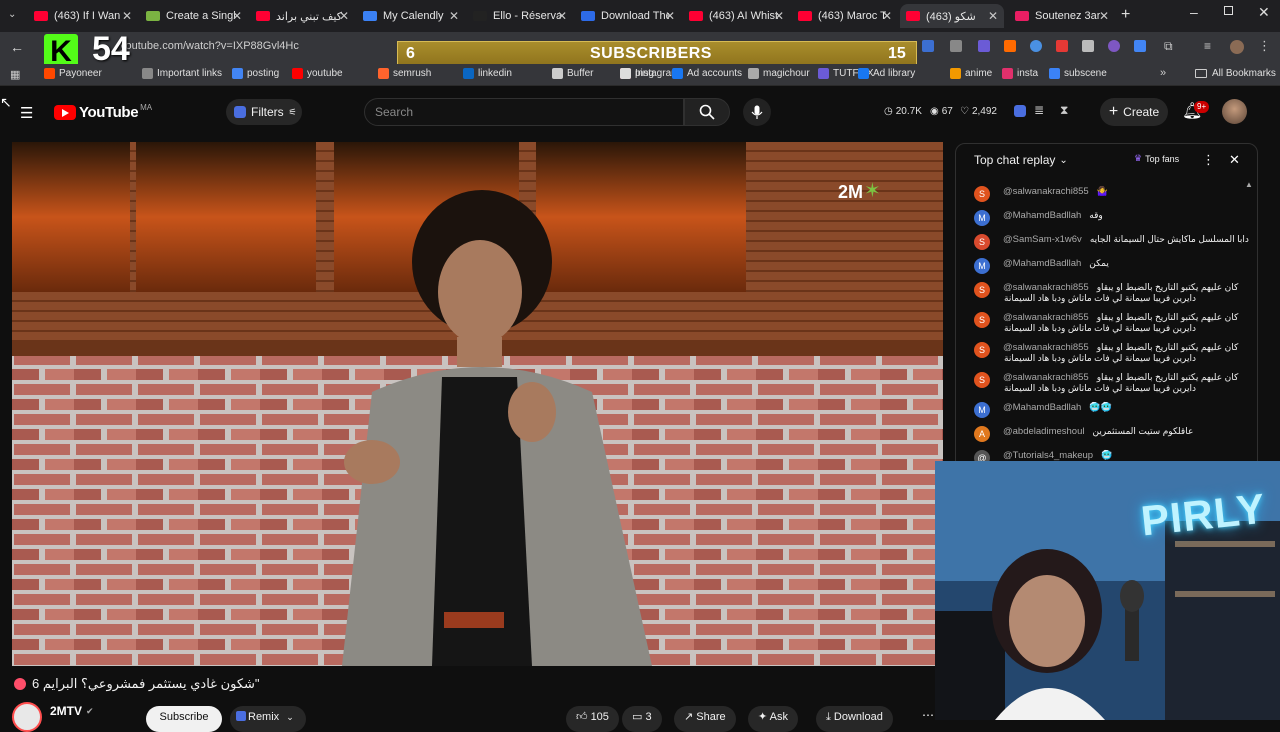  I want to click on url-field: youtube.com/watch?v=IXP88Gvl4Hc, so click(209, 46).